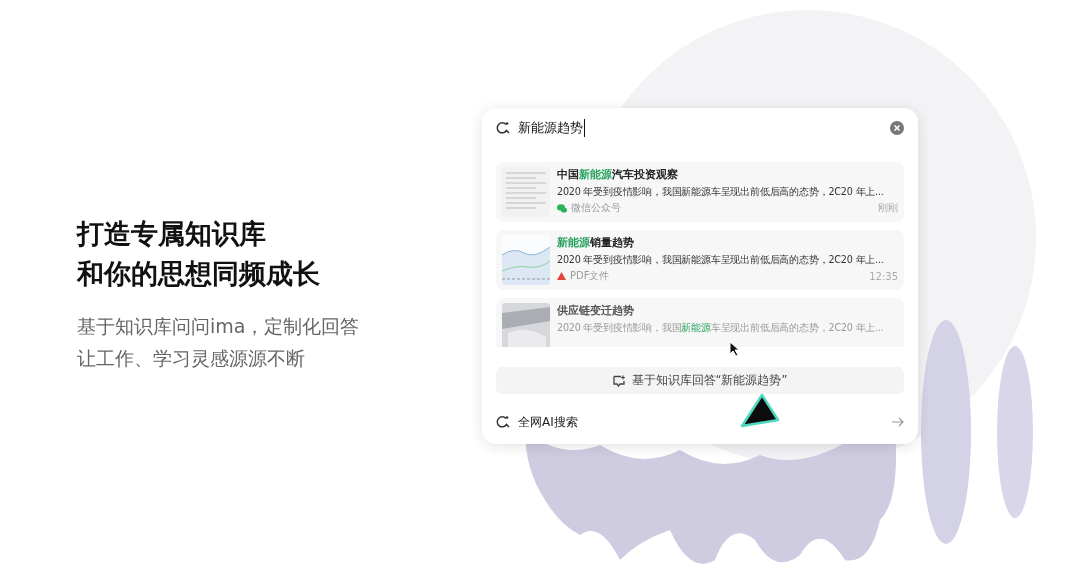 The image size is (1080, 577). Describe the element at coordinates (199, 274) in the screenshot. I see `headline: 和你的思想同频成长` at that location.